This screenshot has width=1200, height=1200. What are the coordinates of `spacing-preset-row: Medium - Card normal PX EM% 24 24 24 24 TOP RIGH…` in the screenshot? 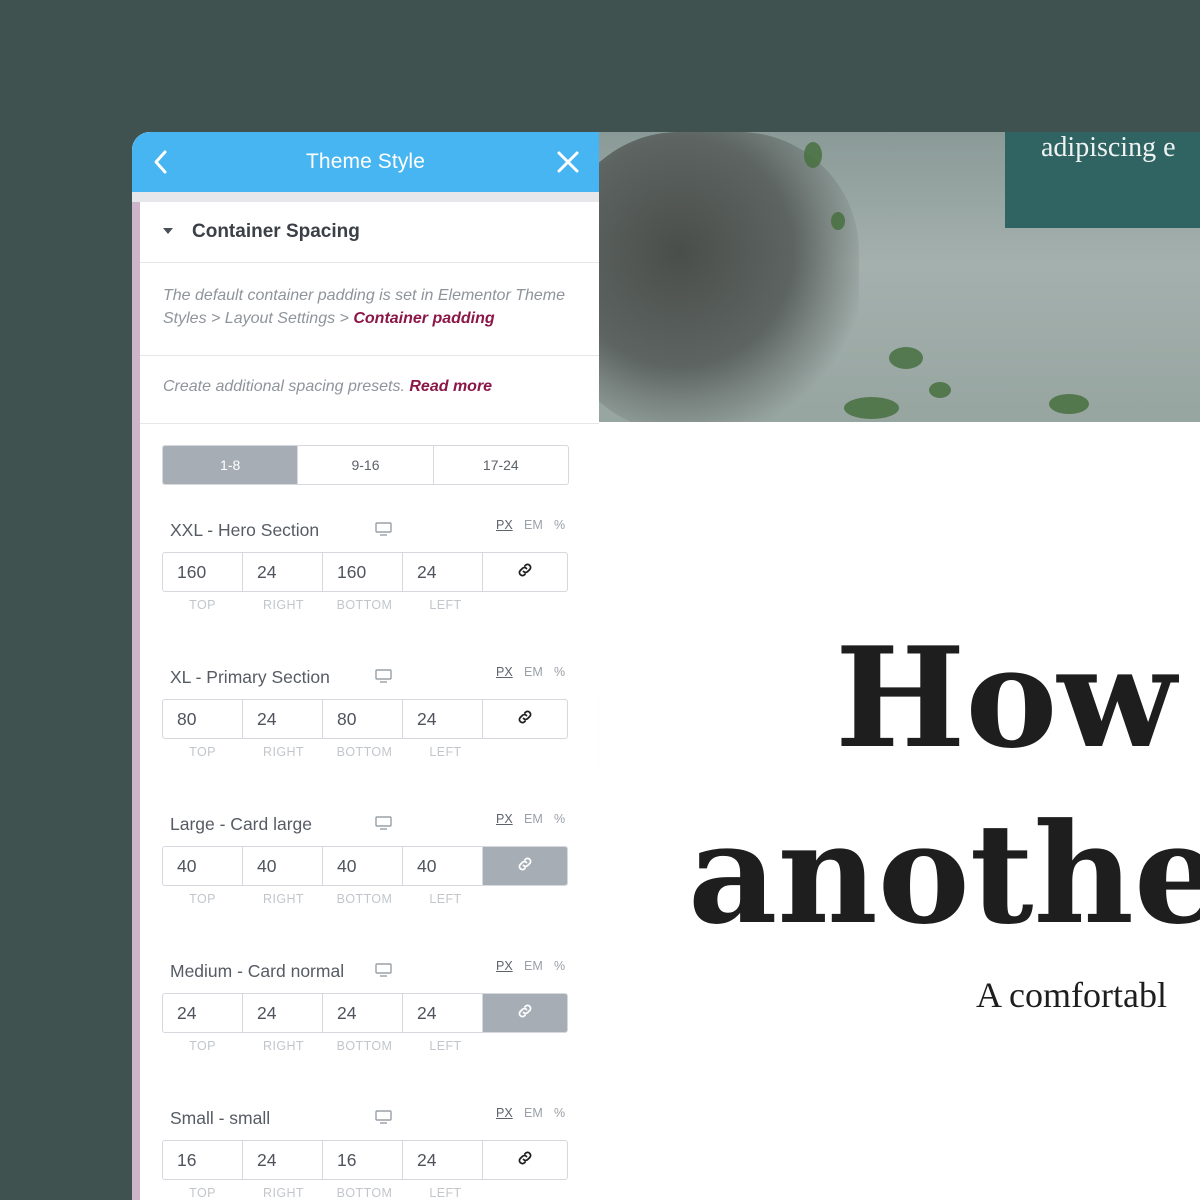 It's located at (365, 1020).